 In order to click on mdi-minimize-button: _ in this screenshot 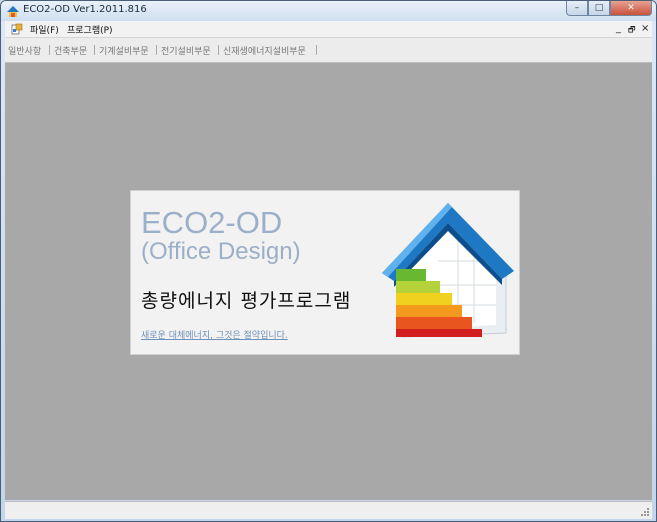, I will do `click(618, 28)`.